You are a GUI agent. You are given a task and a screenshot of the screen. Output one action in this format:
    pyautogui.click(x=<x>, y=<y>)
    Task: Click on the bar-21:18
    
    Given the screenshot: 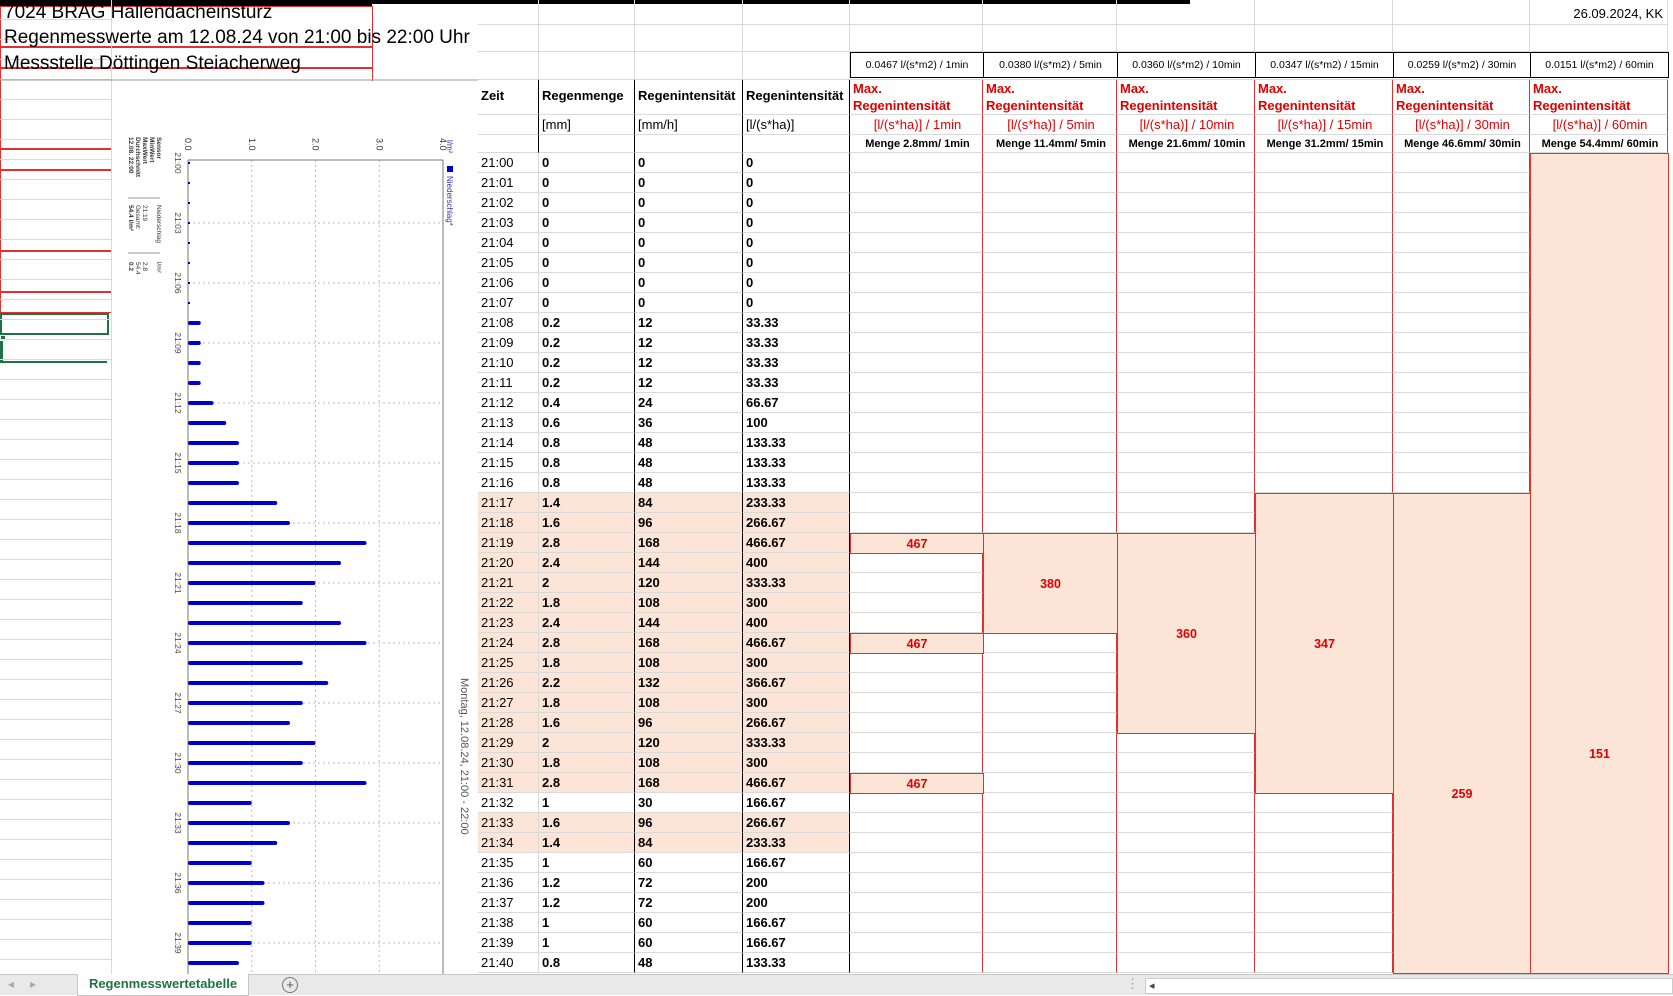 What is the action you would take?
    pyautogui.click(x=239, y=523)
    